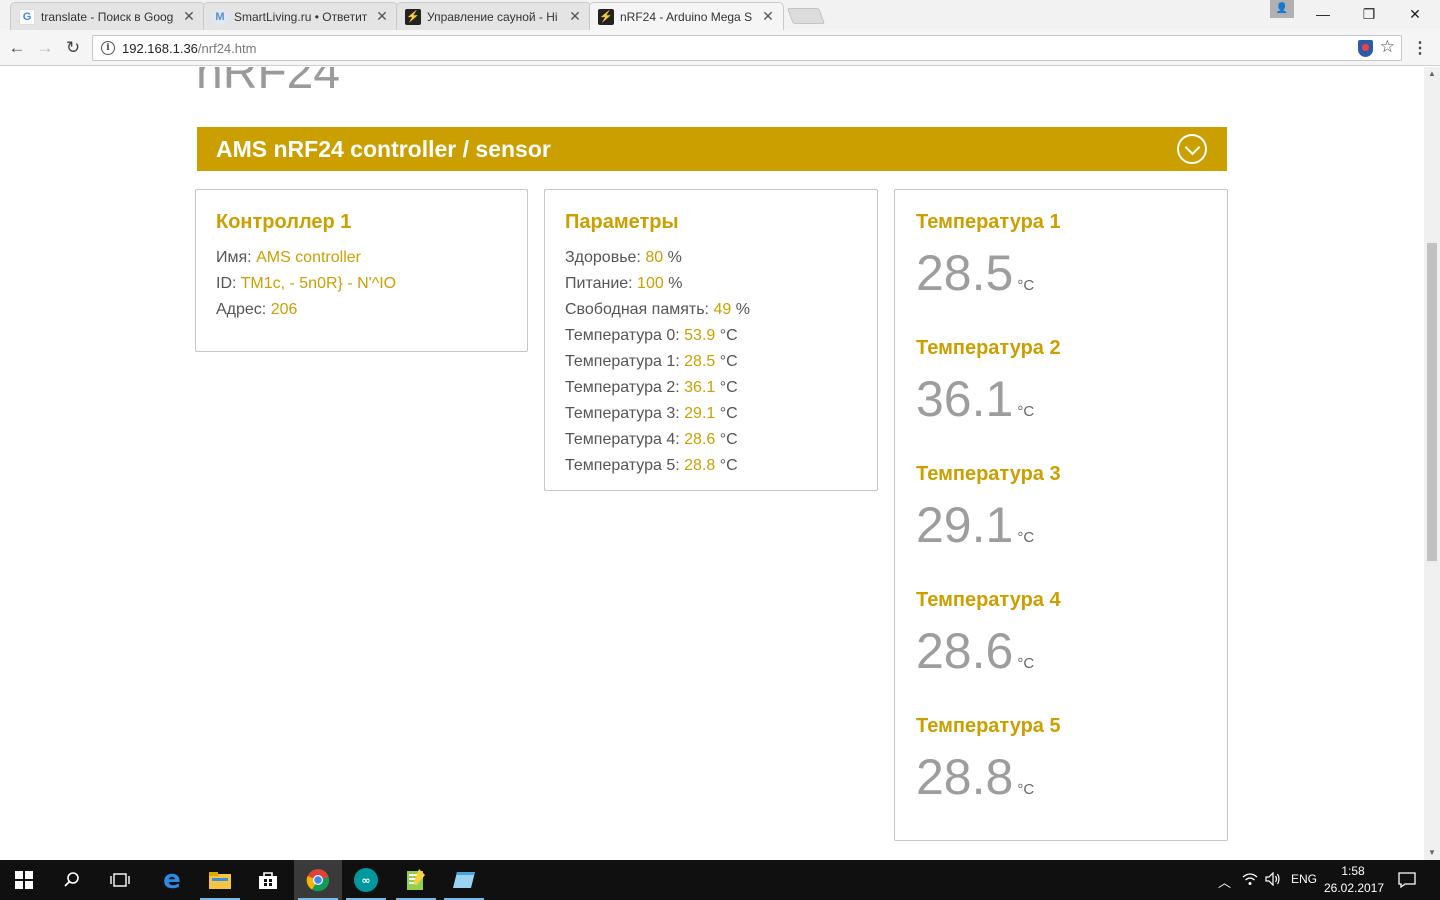 The width and height of the screenshot is (1440, 900). Describe the element at coordinates (160, 48) in the screenshot. I see `url-host: 192.168.1.36` at that location.